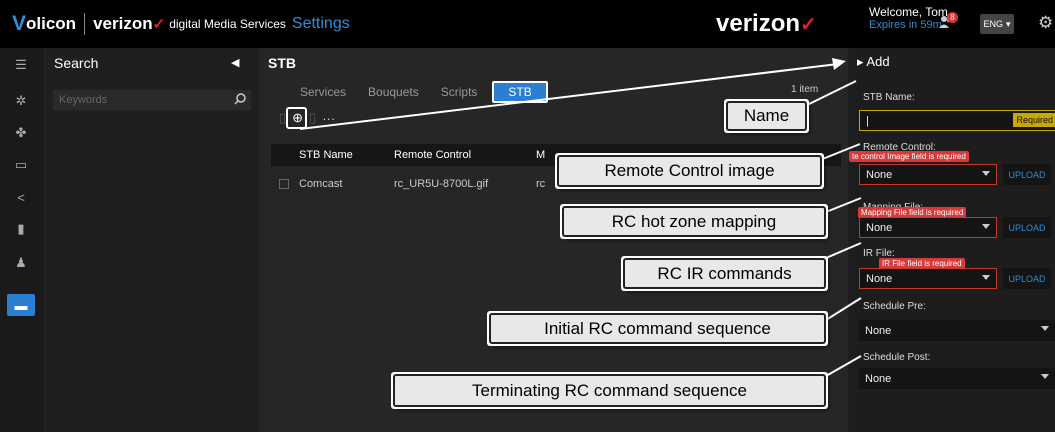  What do you see at coordinates (889, 97) in the screenshot?
I see `stb-name-label: STB Name:` at bounding box center [889, 97].